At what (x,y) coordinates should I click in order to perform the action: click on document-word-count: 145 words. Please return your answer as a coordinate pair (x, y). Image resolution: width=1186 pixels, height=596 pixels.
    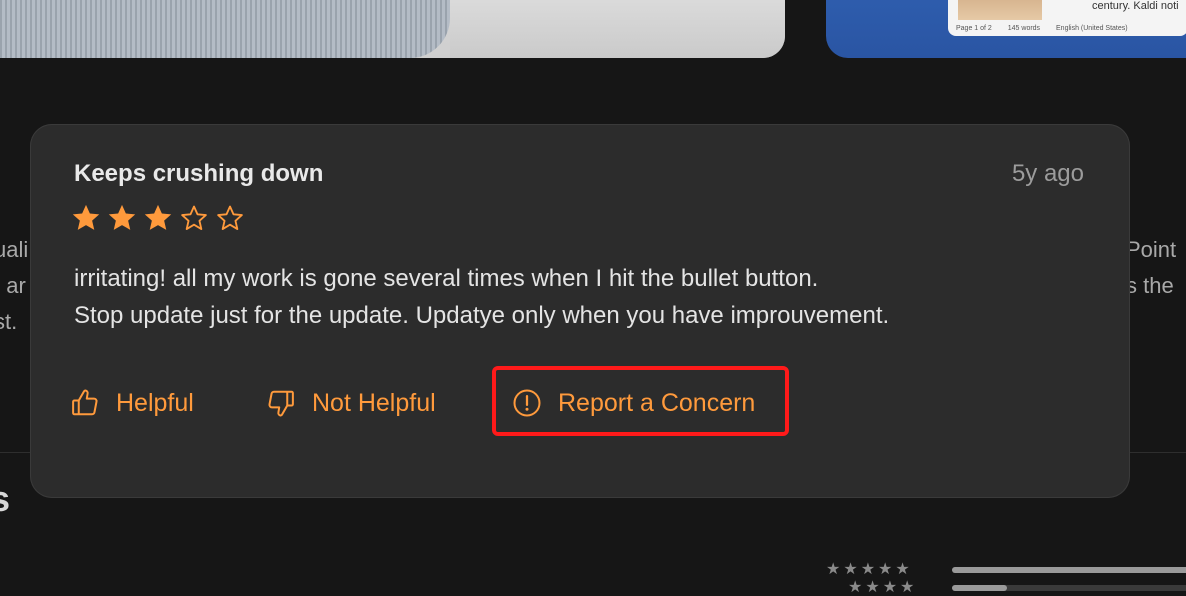
    Looking at the image, I should click on (1024, 28).